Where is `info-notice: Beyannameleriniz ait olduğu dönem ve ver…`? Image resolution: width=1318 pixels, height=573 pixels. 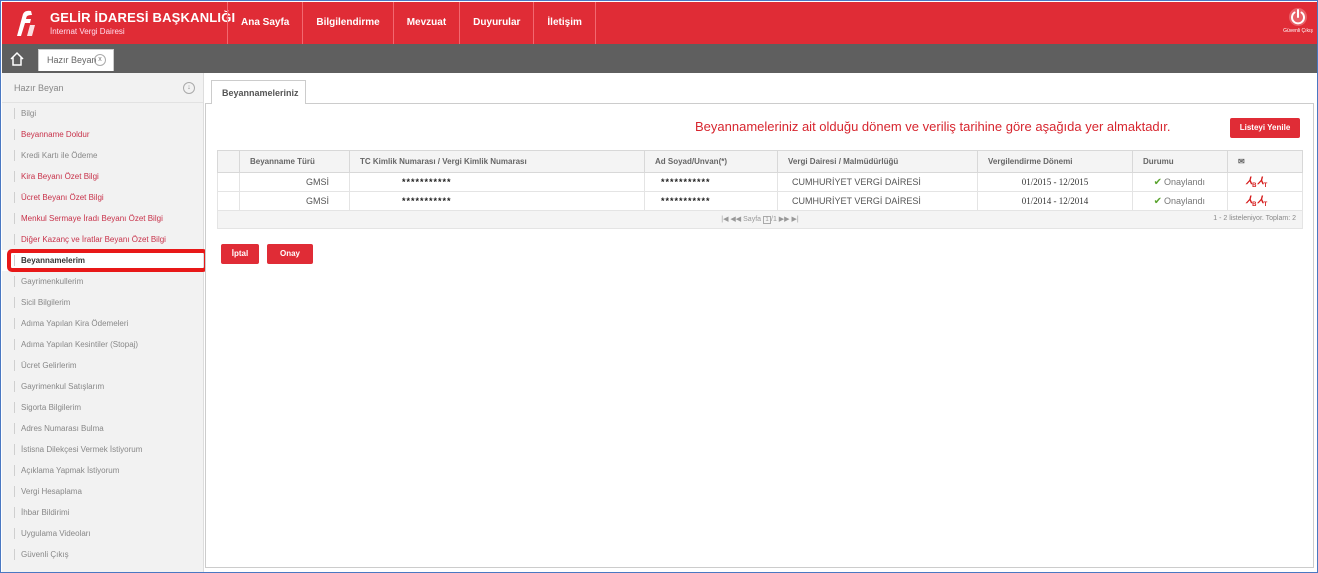
info-notice: Beyannameleriniz ait olduğu dönem ve ver… is located at coordinates (933, 126).